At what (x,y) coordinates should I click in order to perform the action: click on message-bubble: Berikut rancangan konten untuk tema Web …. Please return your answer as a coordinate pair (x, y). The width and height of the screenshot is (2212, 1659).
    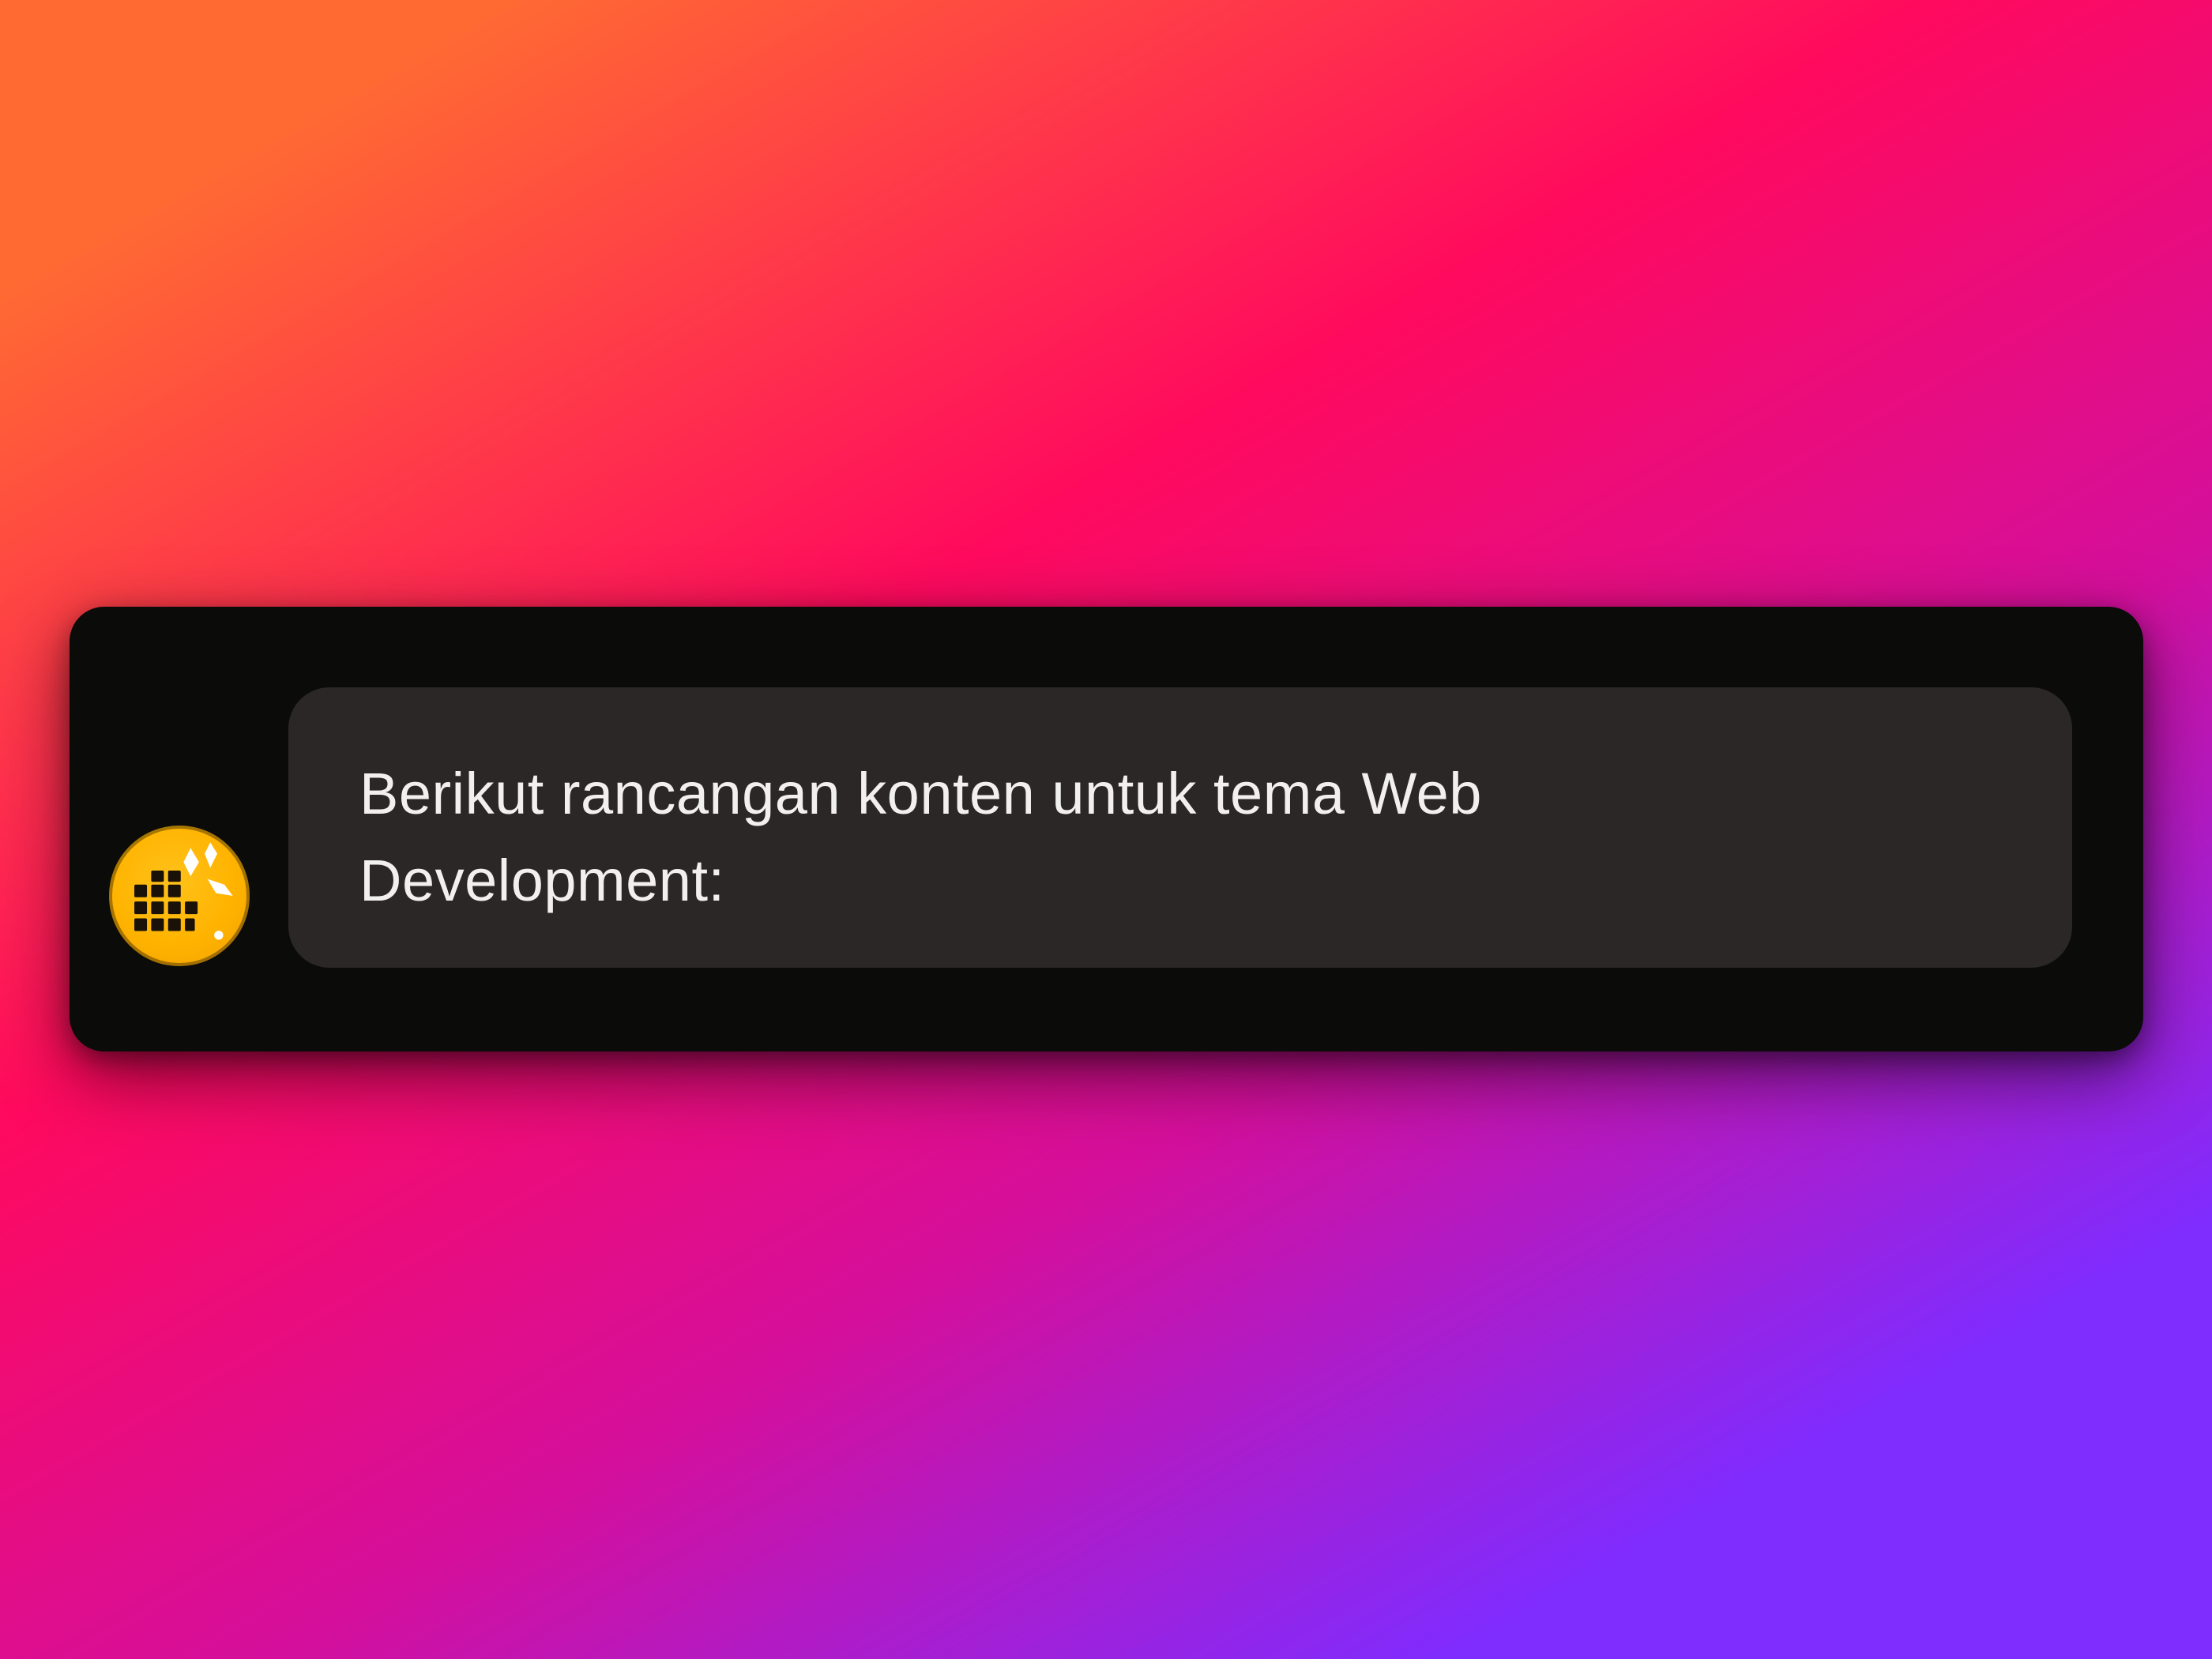
    Looking at the image, I should click on (1180, 828).